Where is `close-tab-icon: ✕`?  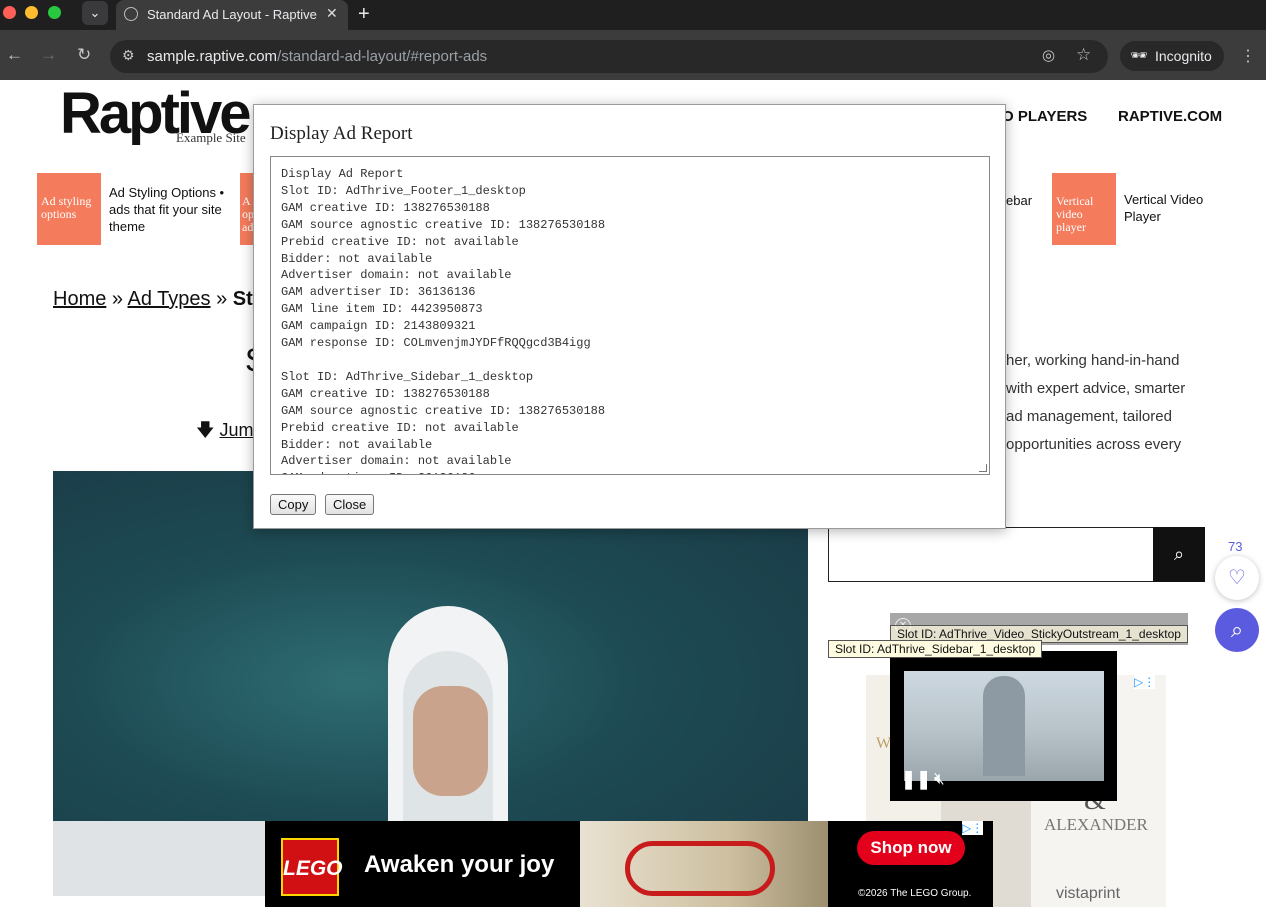 close-tab-icon: ✕ is located at coordinates (332, 13).